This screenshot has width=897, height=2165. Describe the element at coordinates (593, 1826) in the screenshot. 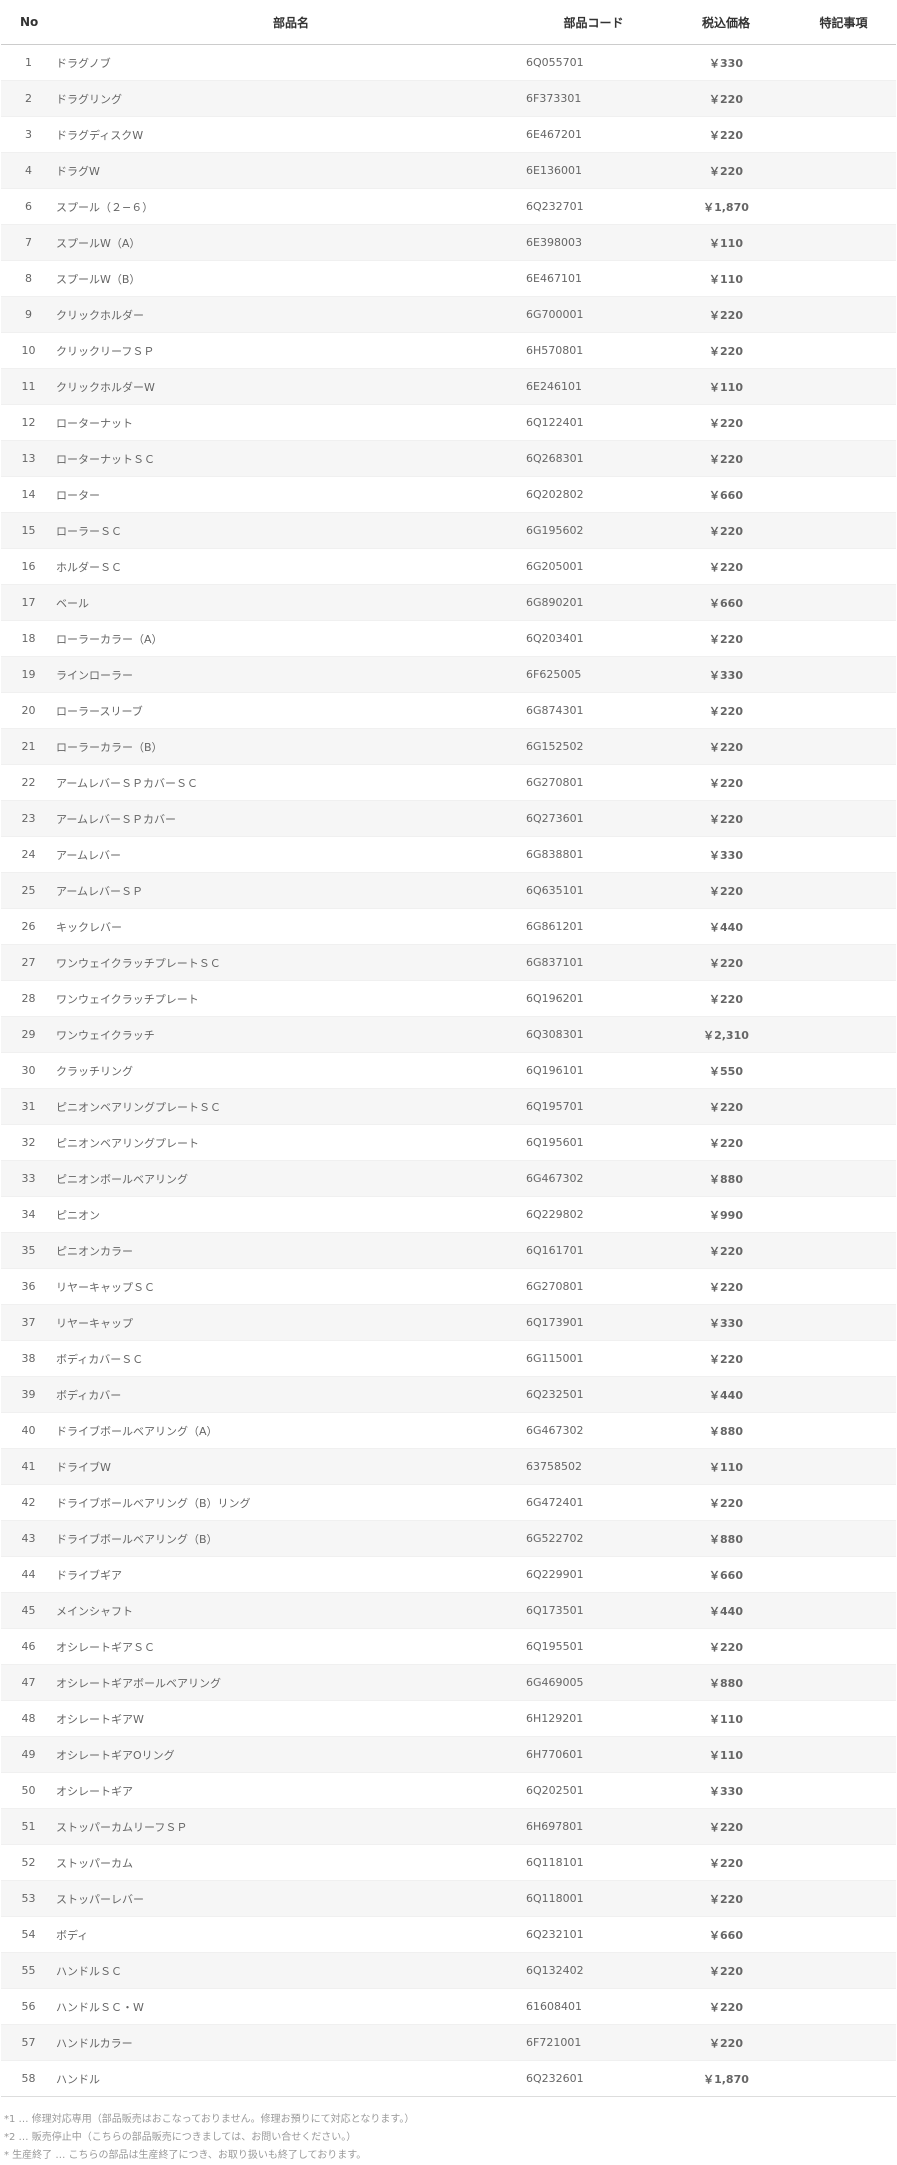

I see `part-code: 6H697801` at that location.